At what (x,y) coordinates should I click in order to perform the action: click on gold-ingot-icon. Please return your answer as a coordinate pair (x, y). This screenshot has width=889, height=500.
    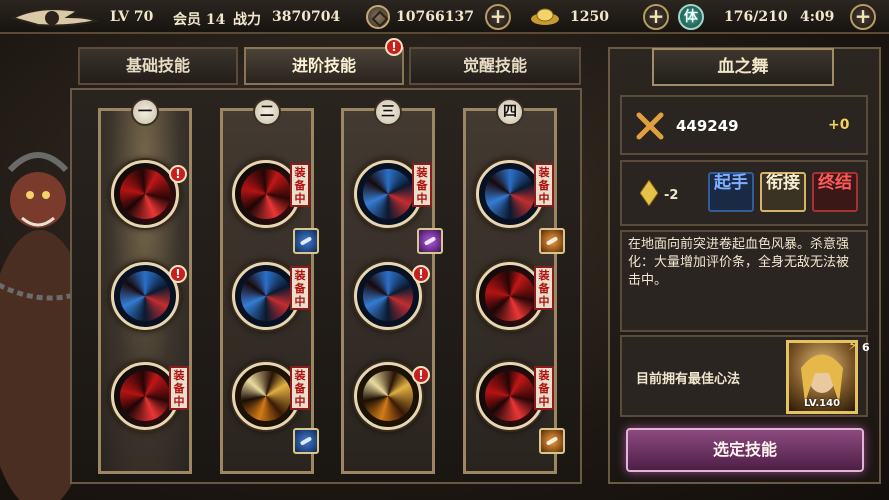
    Looking at the image, I should click on (545, 16).